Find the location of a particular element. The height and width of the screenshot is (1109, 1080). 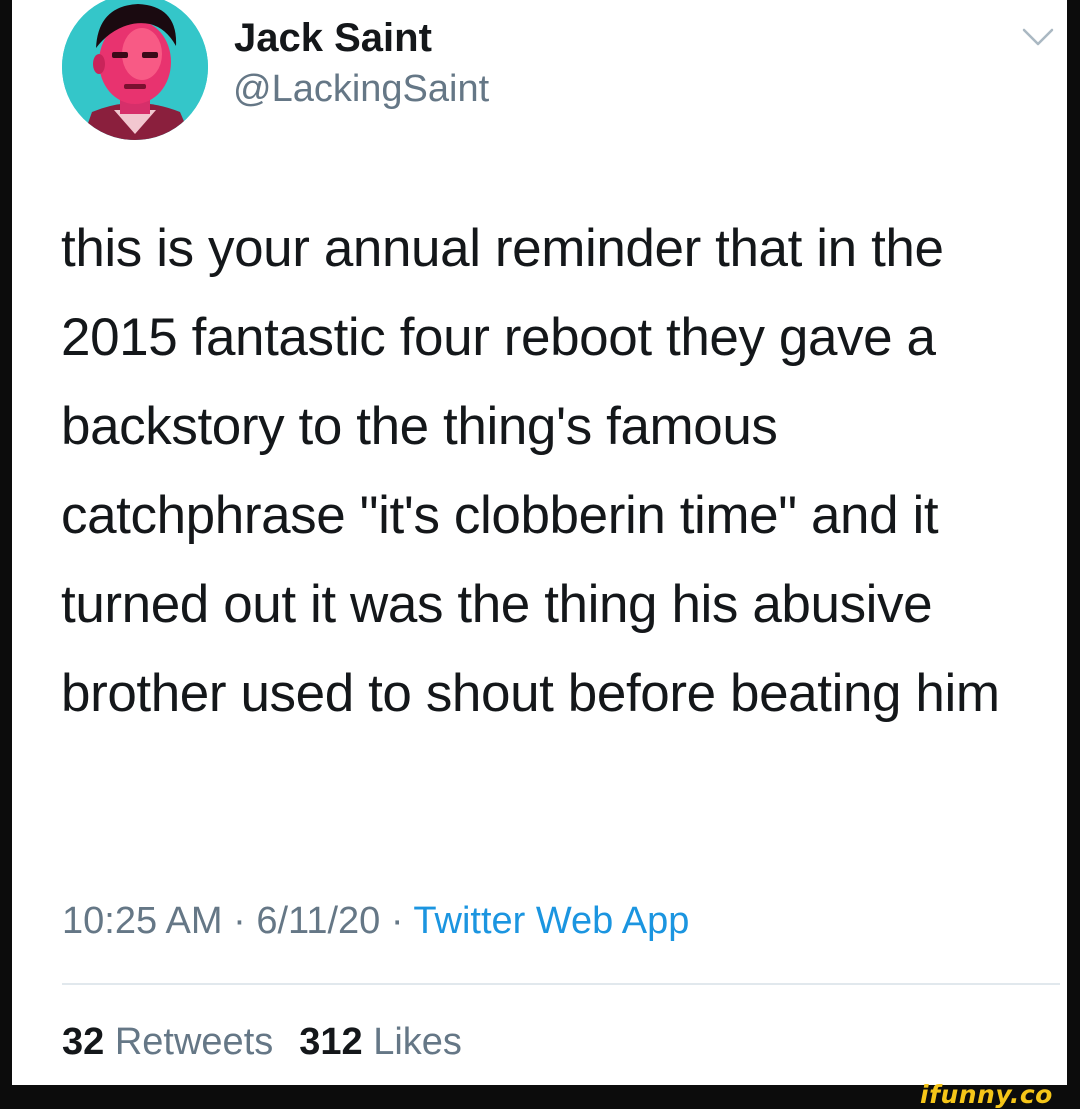

avatar is located at coordinates (135, 70).